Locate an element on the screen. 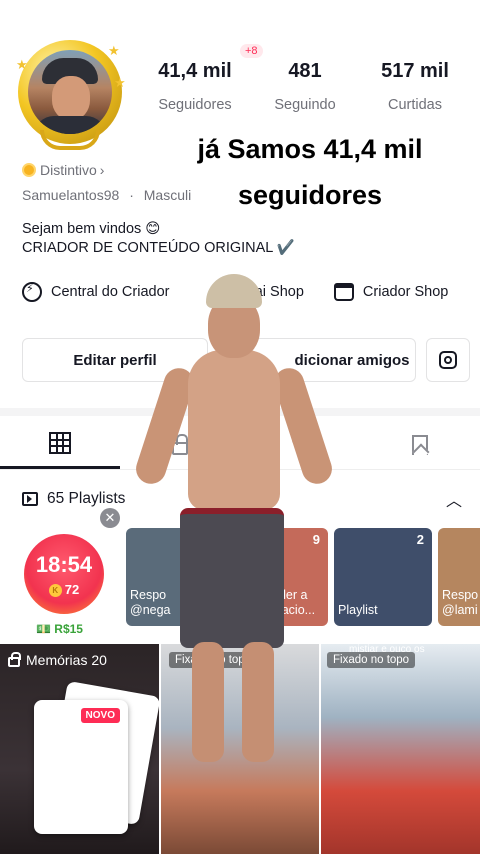 The width and height of the screenshot is (480, 854). creator-center-link: Central do Criador is located at coordinates (95, 292).